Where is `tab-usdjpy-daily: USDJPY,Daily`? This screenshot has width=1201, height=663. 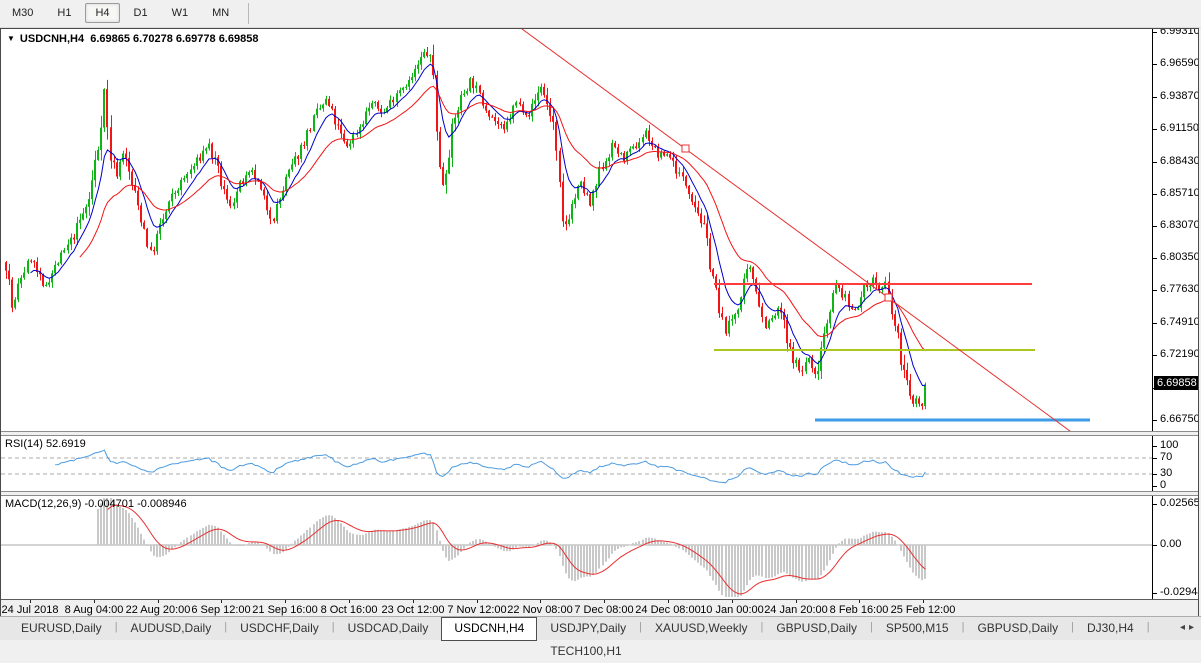
tab-usdjpy-daily: USDJPY,Daily is located at coordinates (588, 628).